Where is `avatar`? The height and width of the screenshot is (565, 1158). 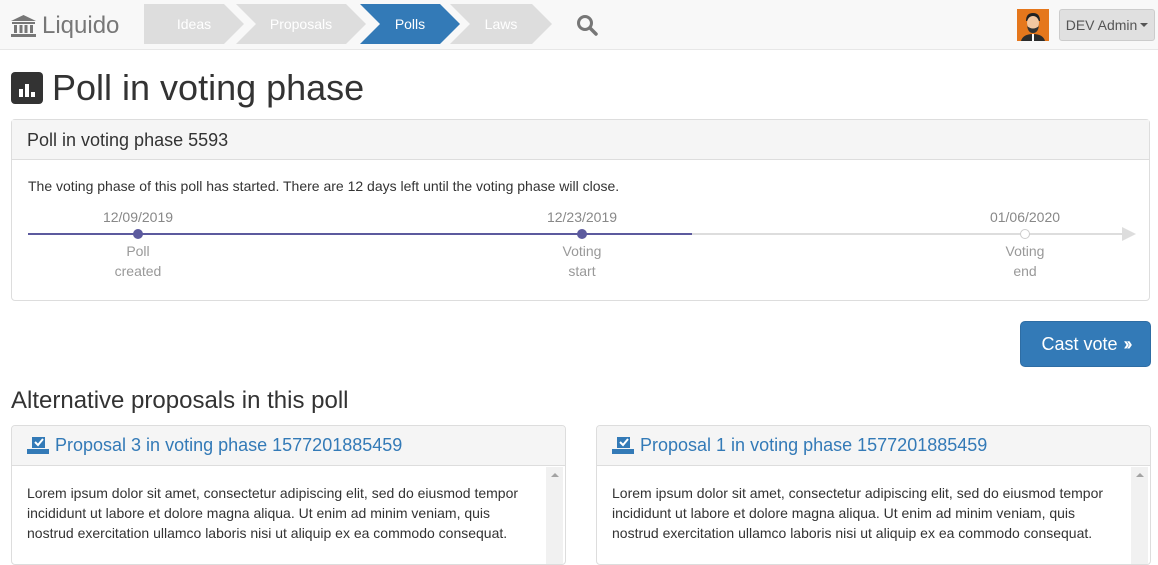
avatar is located at coordinates (1033, 25).